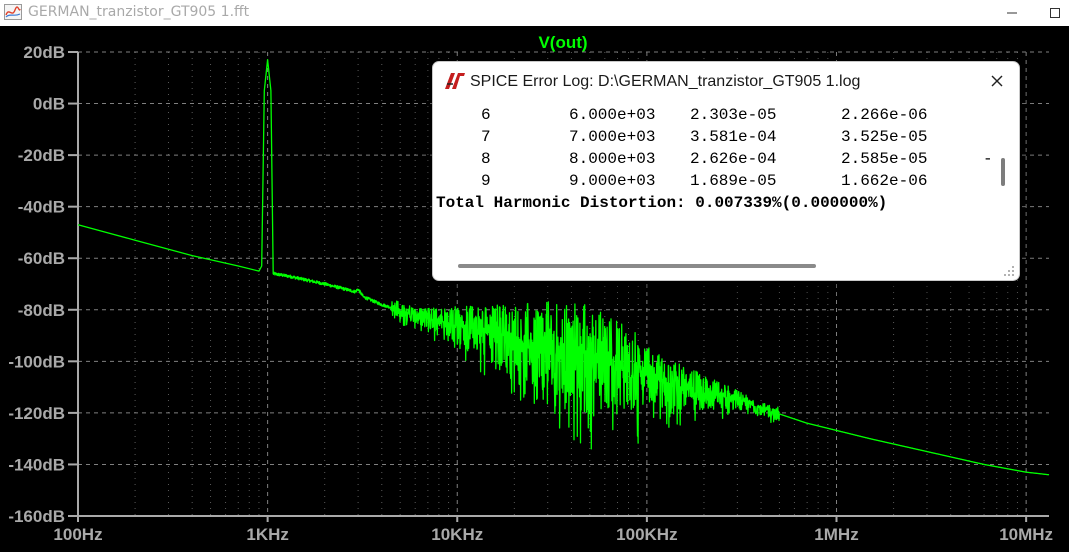  Describe the element at coordinates (36, 464) in the screenshot. I see `y-tick-label: -140dB` at that location.